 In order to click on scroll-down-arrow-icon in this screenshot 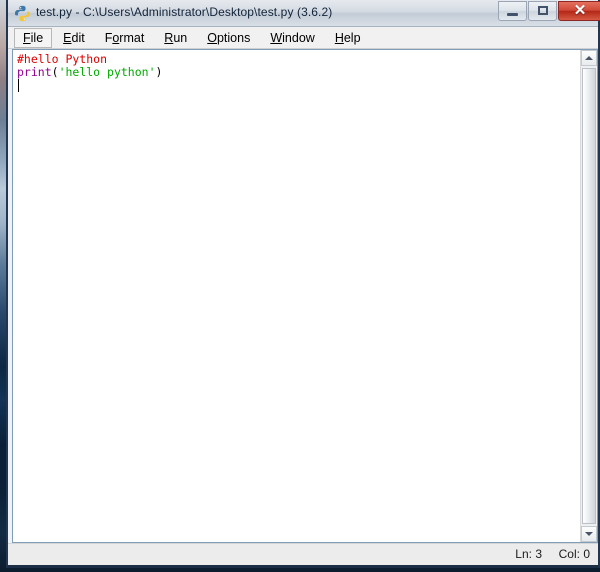, I will do `click(589, 534)`.